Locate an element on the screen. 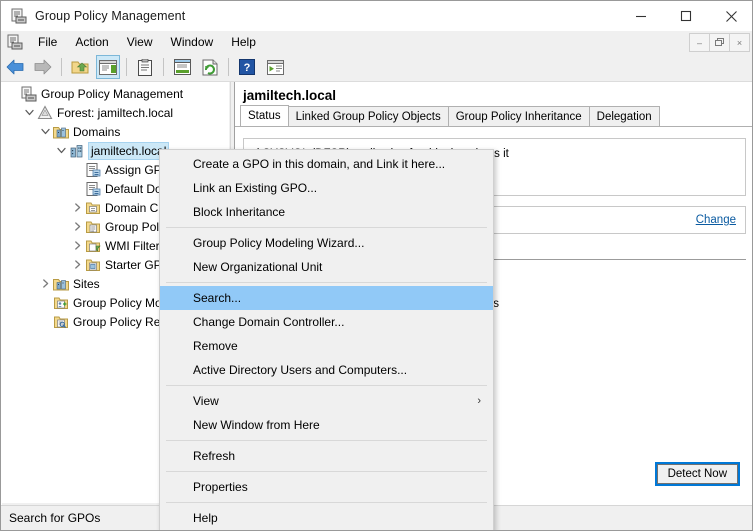 The image size is (753, 531). chevron-right-icon: › is located at coordinates (479, 401).